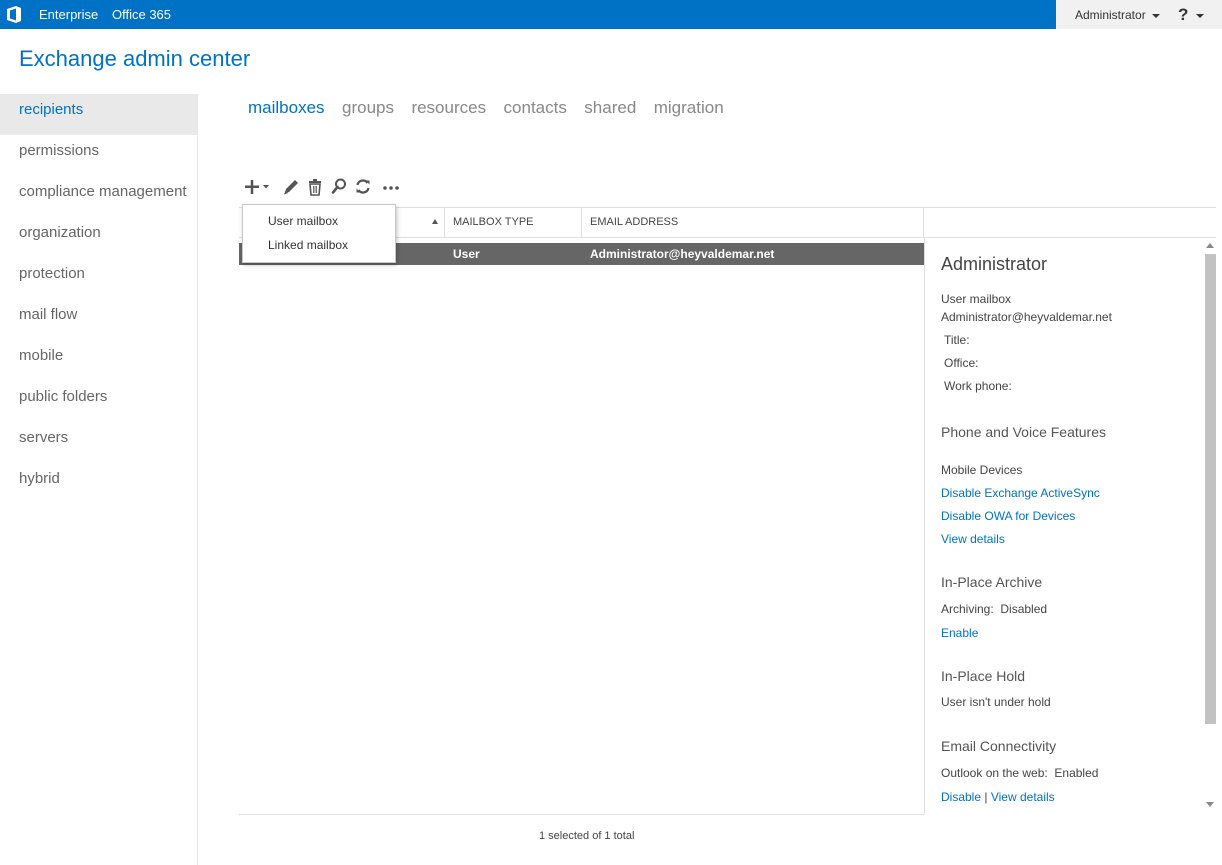 Image resolution: width=1222 pixels, height=865 pixels. I want to click on connectivity-actions: Disable | View details, so click(998, 797).